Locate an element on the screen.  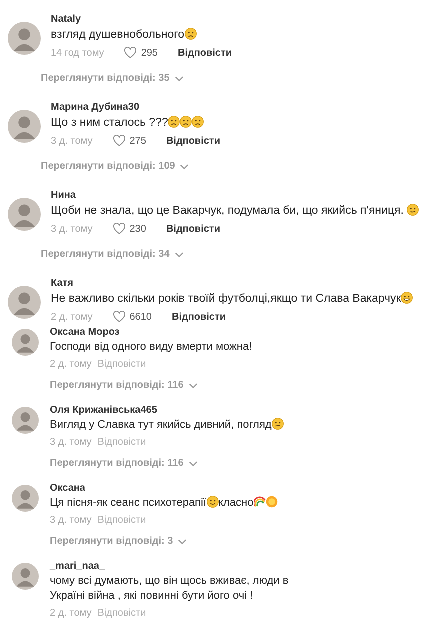
comment-text: чому всі думають, що він щось вживає, люди в Україні війна , які повинні бути його очі ! is located at coordinates (169, 588).